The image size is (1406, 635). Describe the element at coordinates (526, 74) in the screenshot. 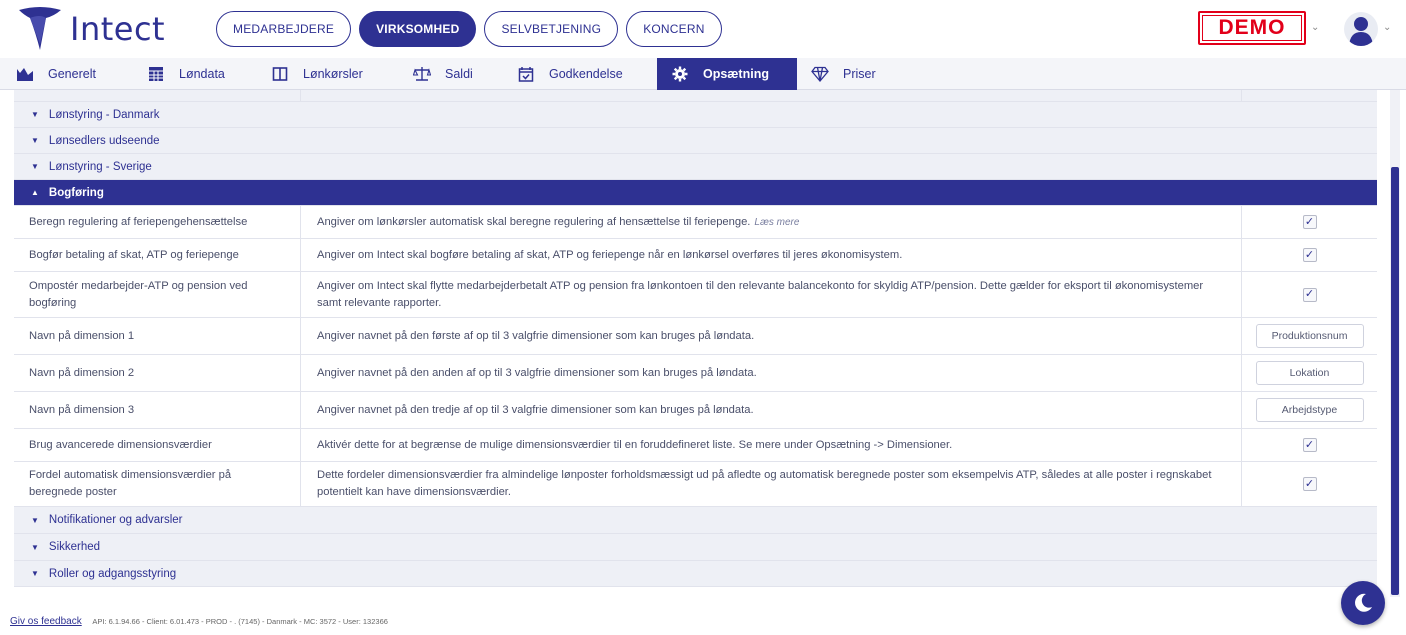

I see `calendar-check-icon` at that location.